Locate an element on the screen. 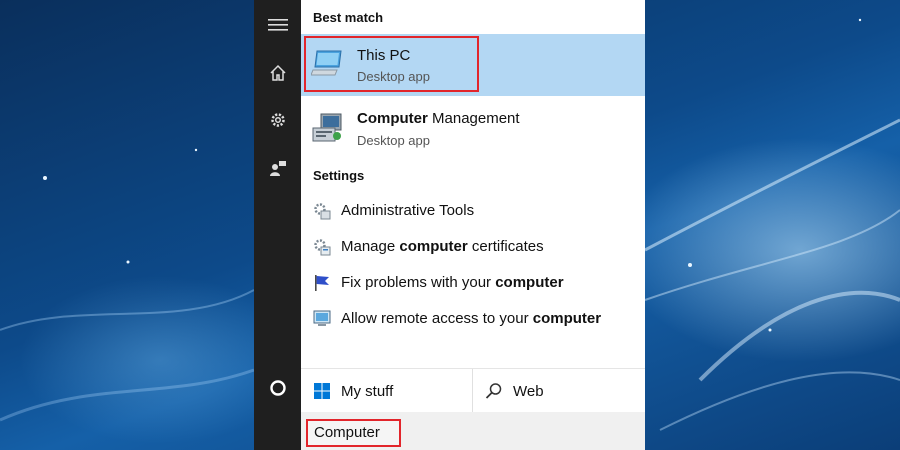  home-icon is located at coordinates (277, 72).